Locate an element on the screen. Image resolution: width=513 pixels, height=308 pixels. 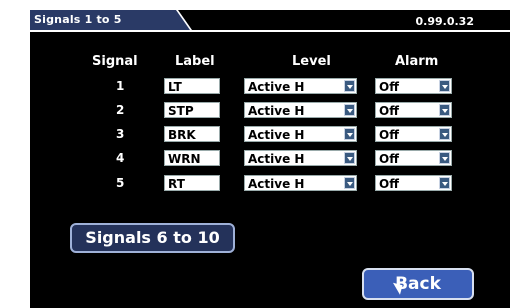
column-header-alarm: Alarm is located at coordinates (417, 61).